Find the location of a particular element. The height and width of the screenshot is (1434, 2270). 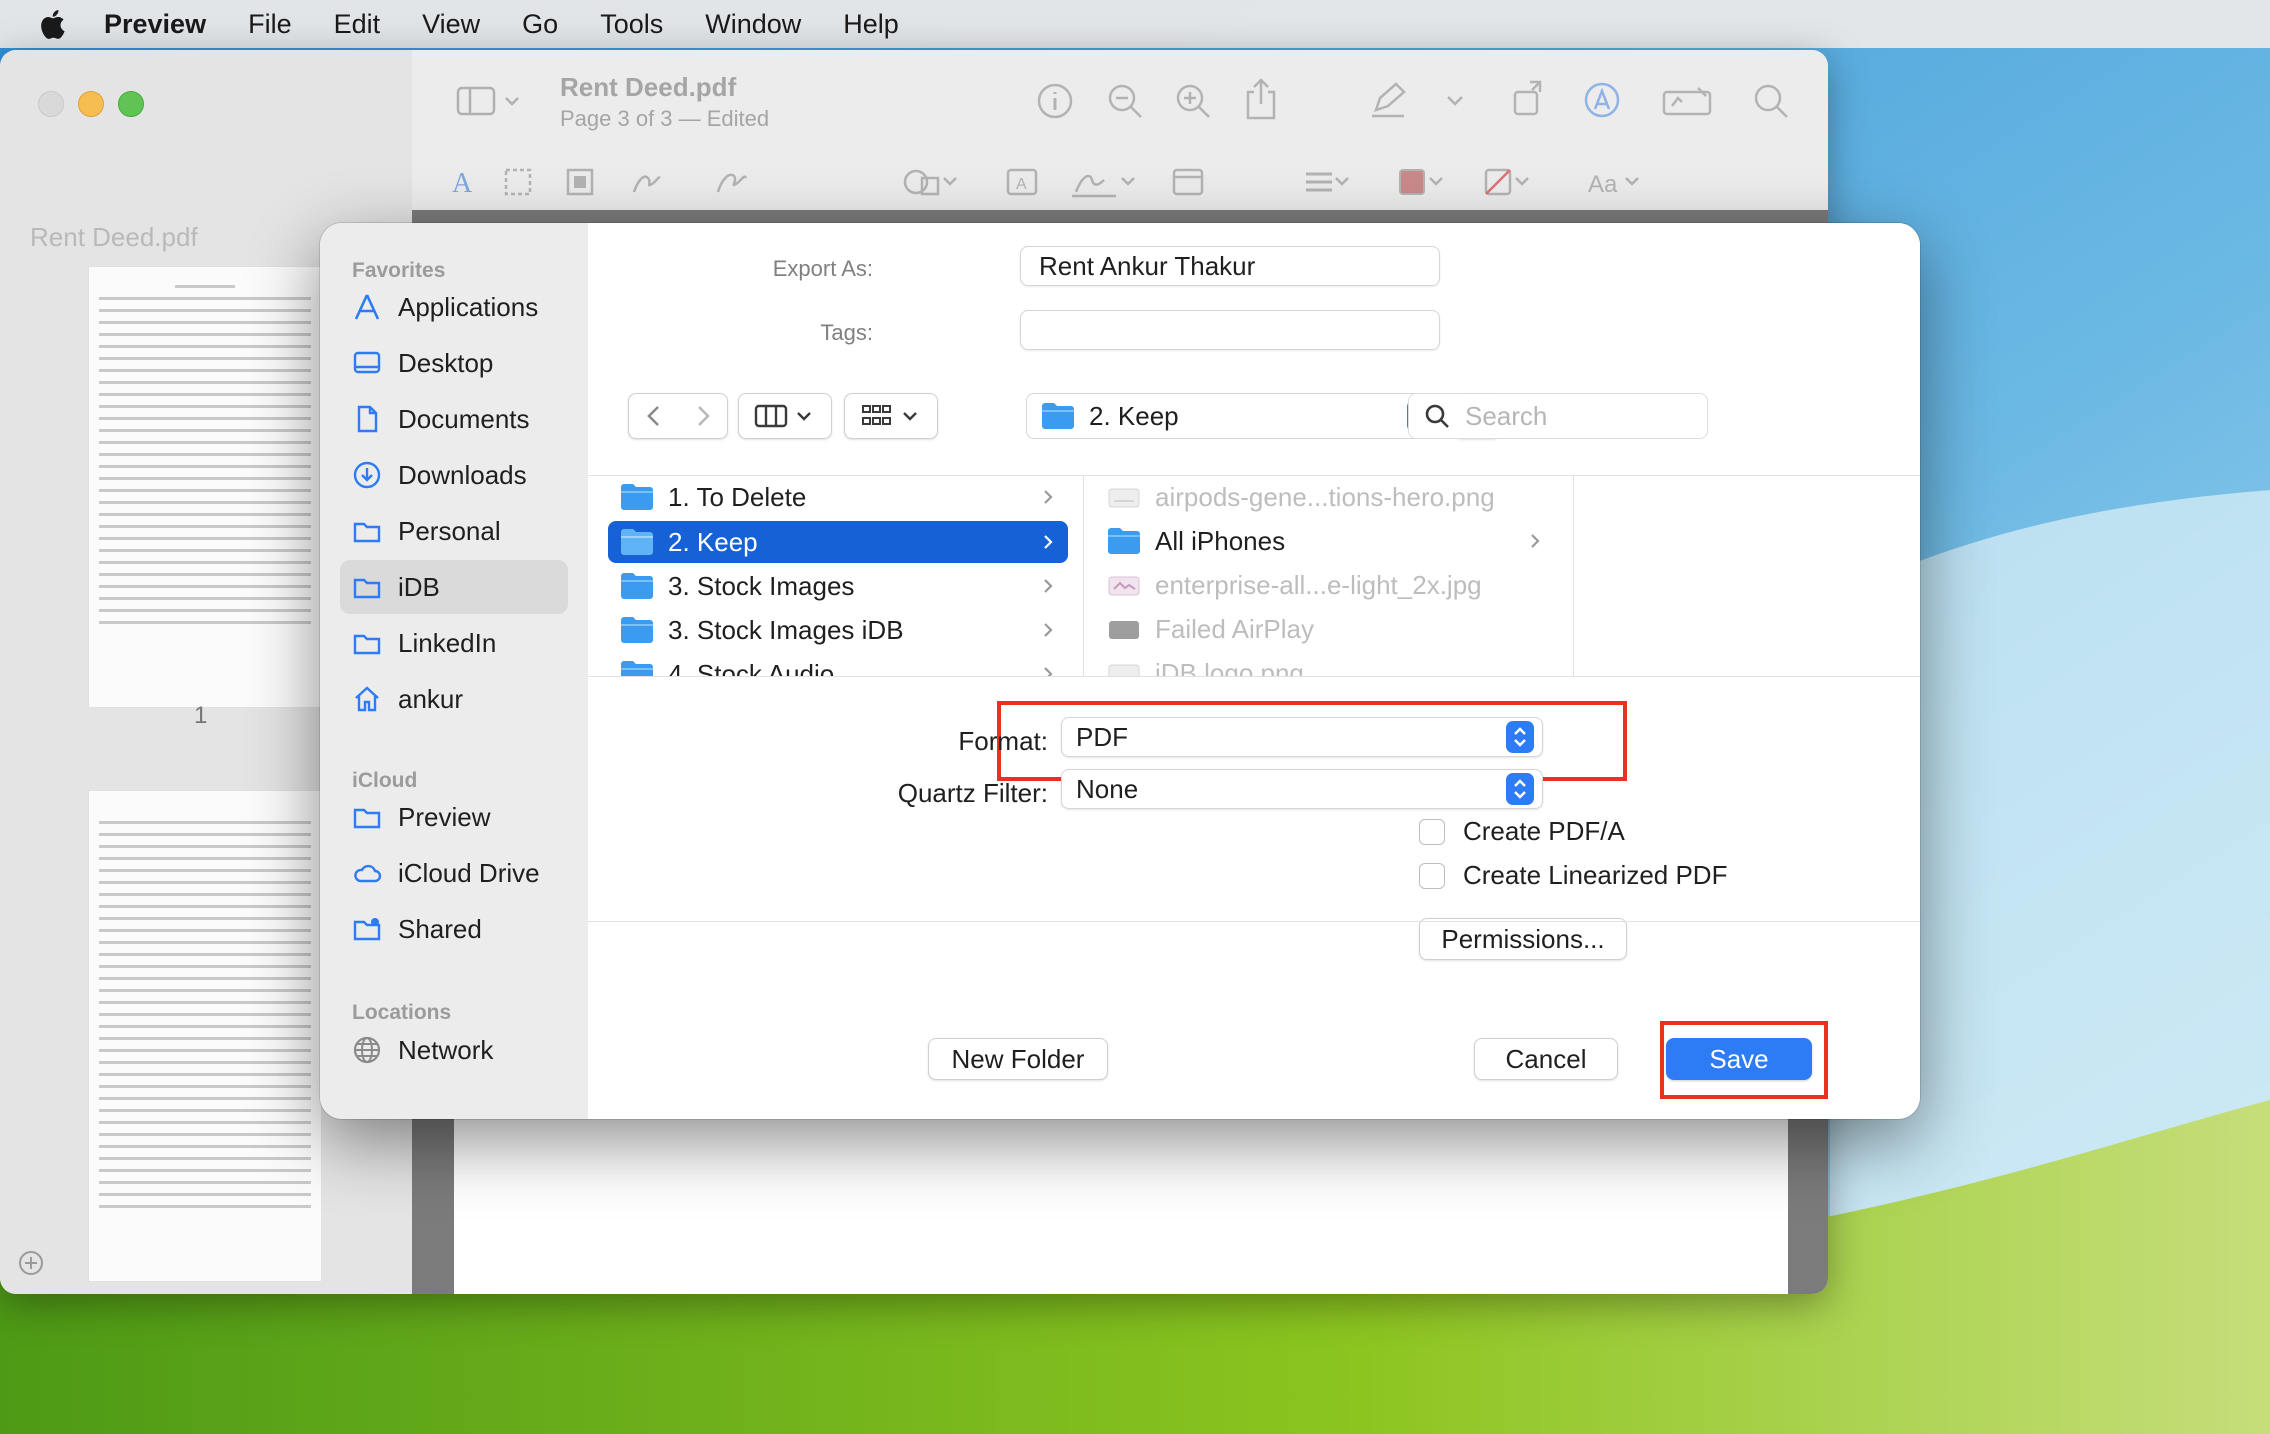

menu-window: Window is located at coordinates (753, 24).